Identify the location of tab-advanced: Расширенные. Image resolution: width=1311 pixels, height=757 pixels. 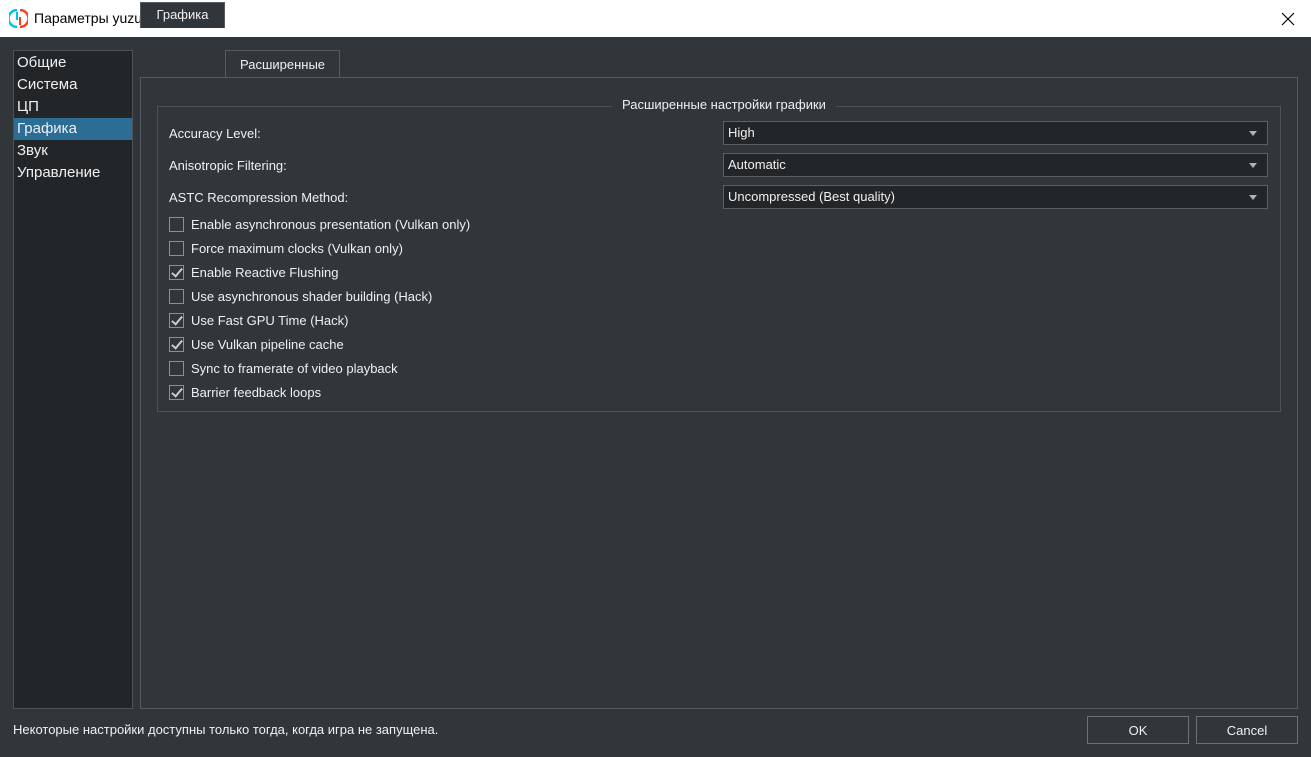
(282, 64).